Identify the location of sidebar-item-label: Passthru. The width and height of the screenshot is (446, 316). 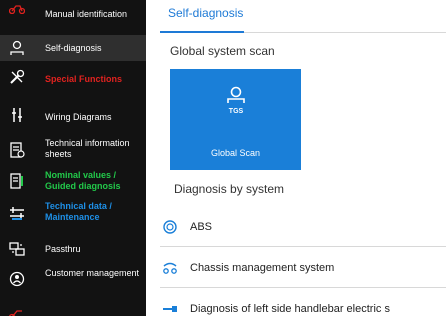
(63, 249).